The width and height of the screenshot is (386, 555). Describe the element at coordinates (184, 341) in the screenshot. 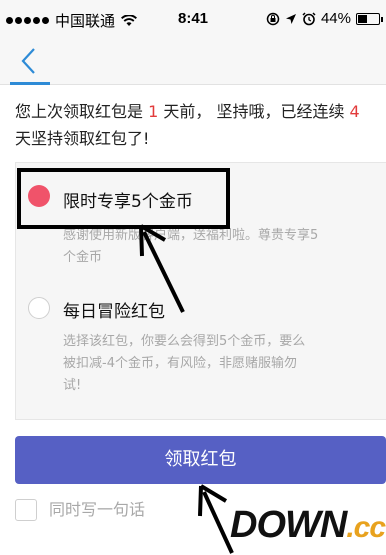

I see `option-2-desc-line-1: 选择该红包，你要么会得到5个金币，要么` at that location.